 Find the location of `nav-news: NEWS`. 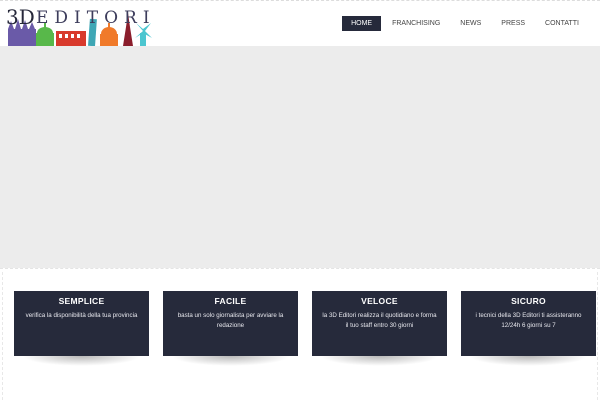

nav-news: NEWS is located at coordinates (470, 23).